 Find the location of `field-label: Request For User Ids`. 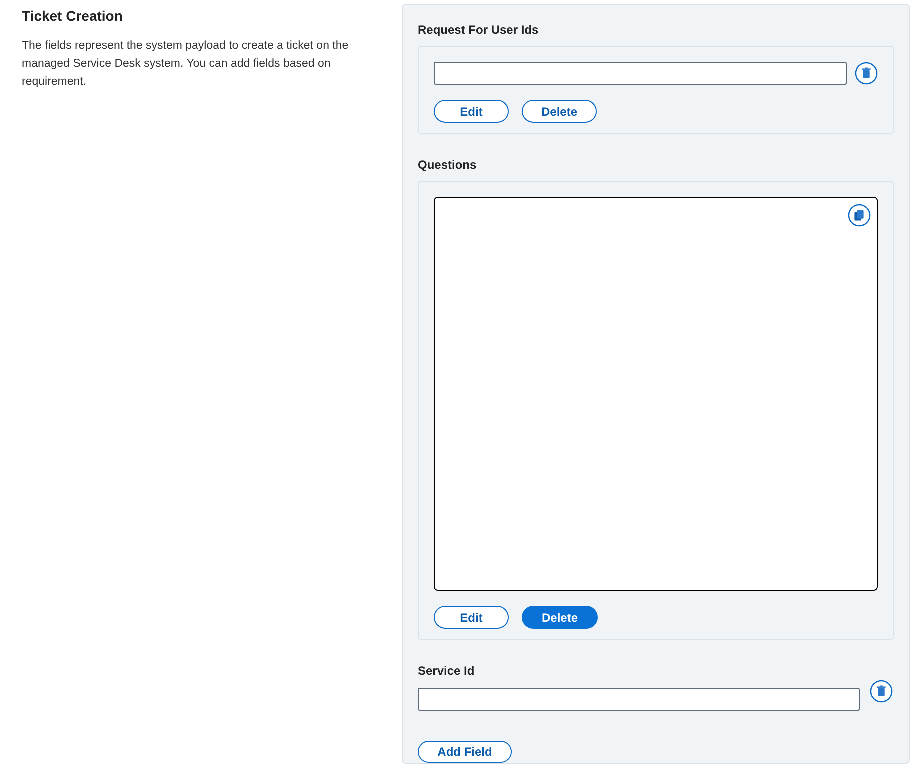

field-label: Request For User Ids is located at coordinates (479, 30).